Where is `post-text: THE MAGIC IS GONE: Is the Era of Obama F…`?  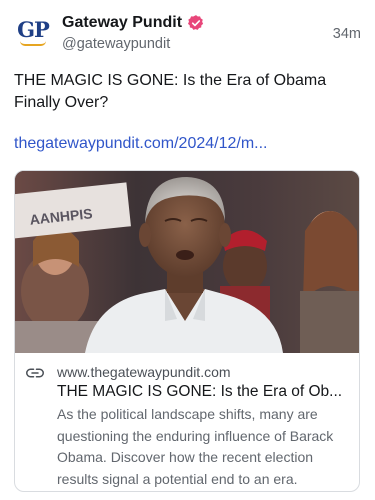
post-text: THE MAGIC IS GONE: Is the Era of Obama F… is located at coordinates (170, 91).